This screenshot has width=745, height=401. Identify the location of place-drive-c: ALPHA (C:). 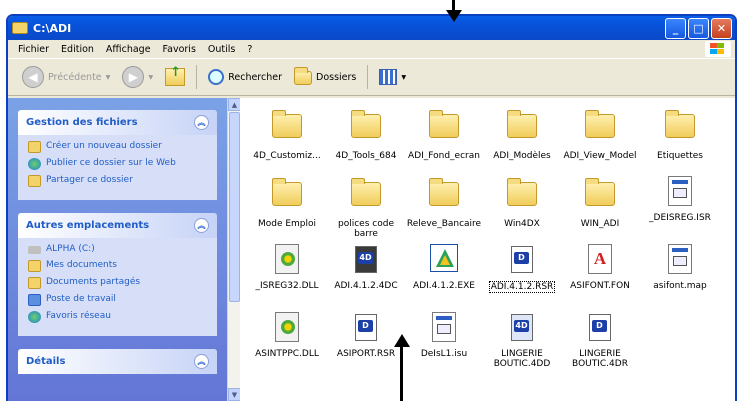
(118, 249).